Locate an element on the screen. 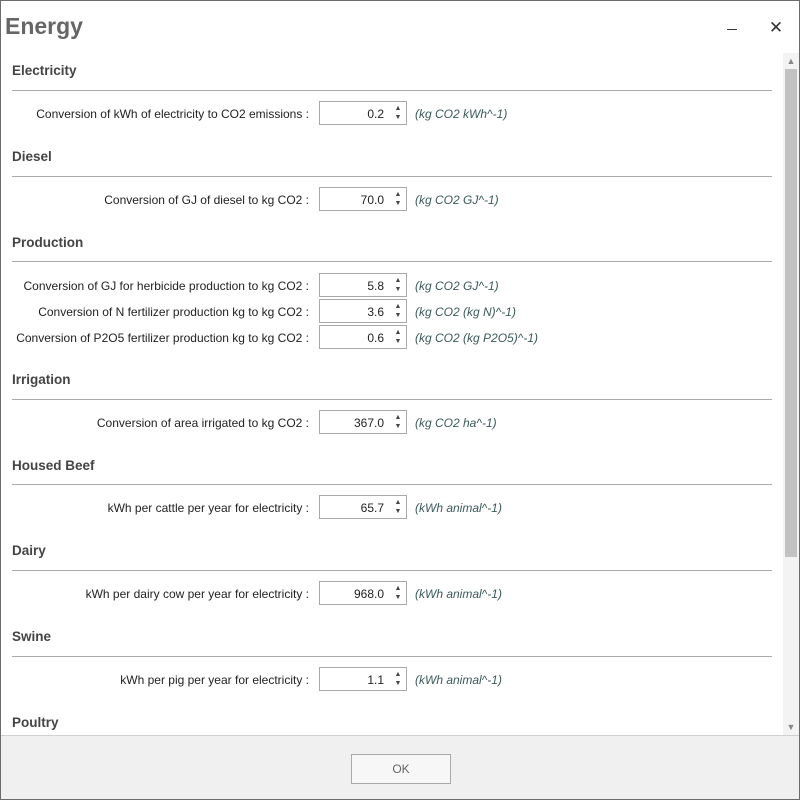 The width and height of the screenshot is (800, 800). setting-label: Conversion of GJ of diesel to kg CO2 : is located at coordinates (206, 200).